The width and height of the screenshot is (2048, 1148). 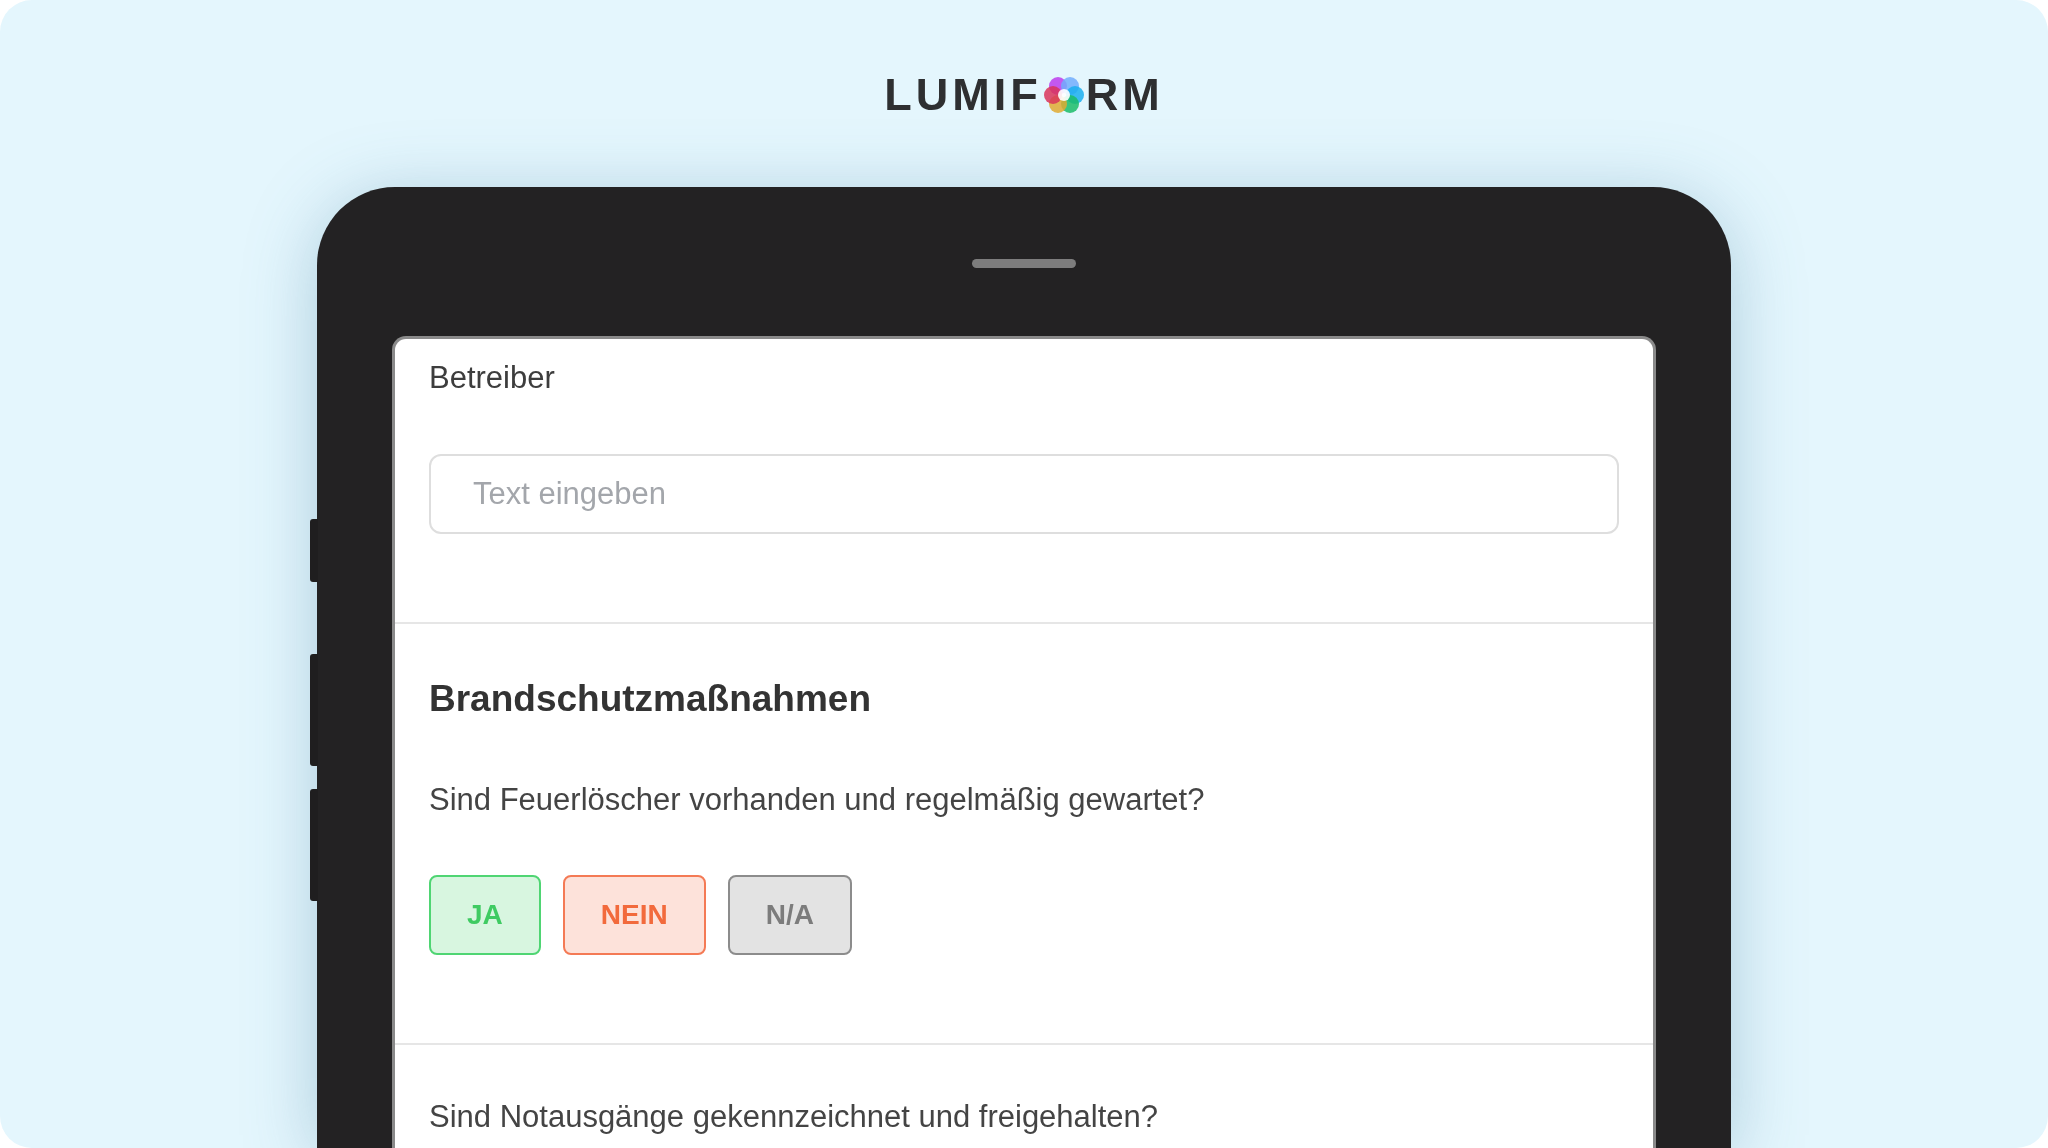 I want to click on answer-option-button: NEIN, so click(x=634, y=915).